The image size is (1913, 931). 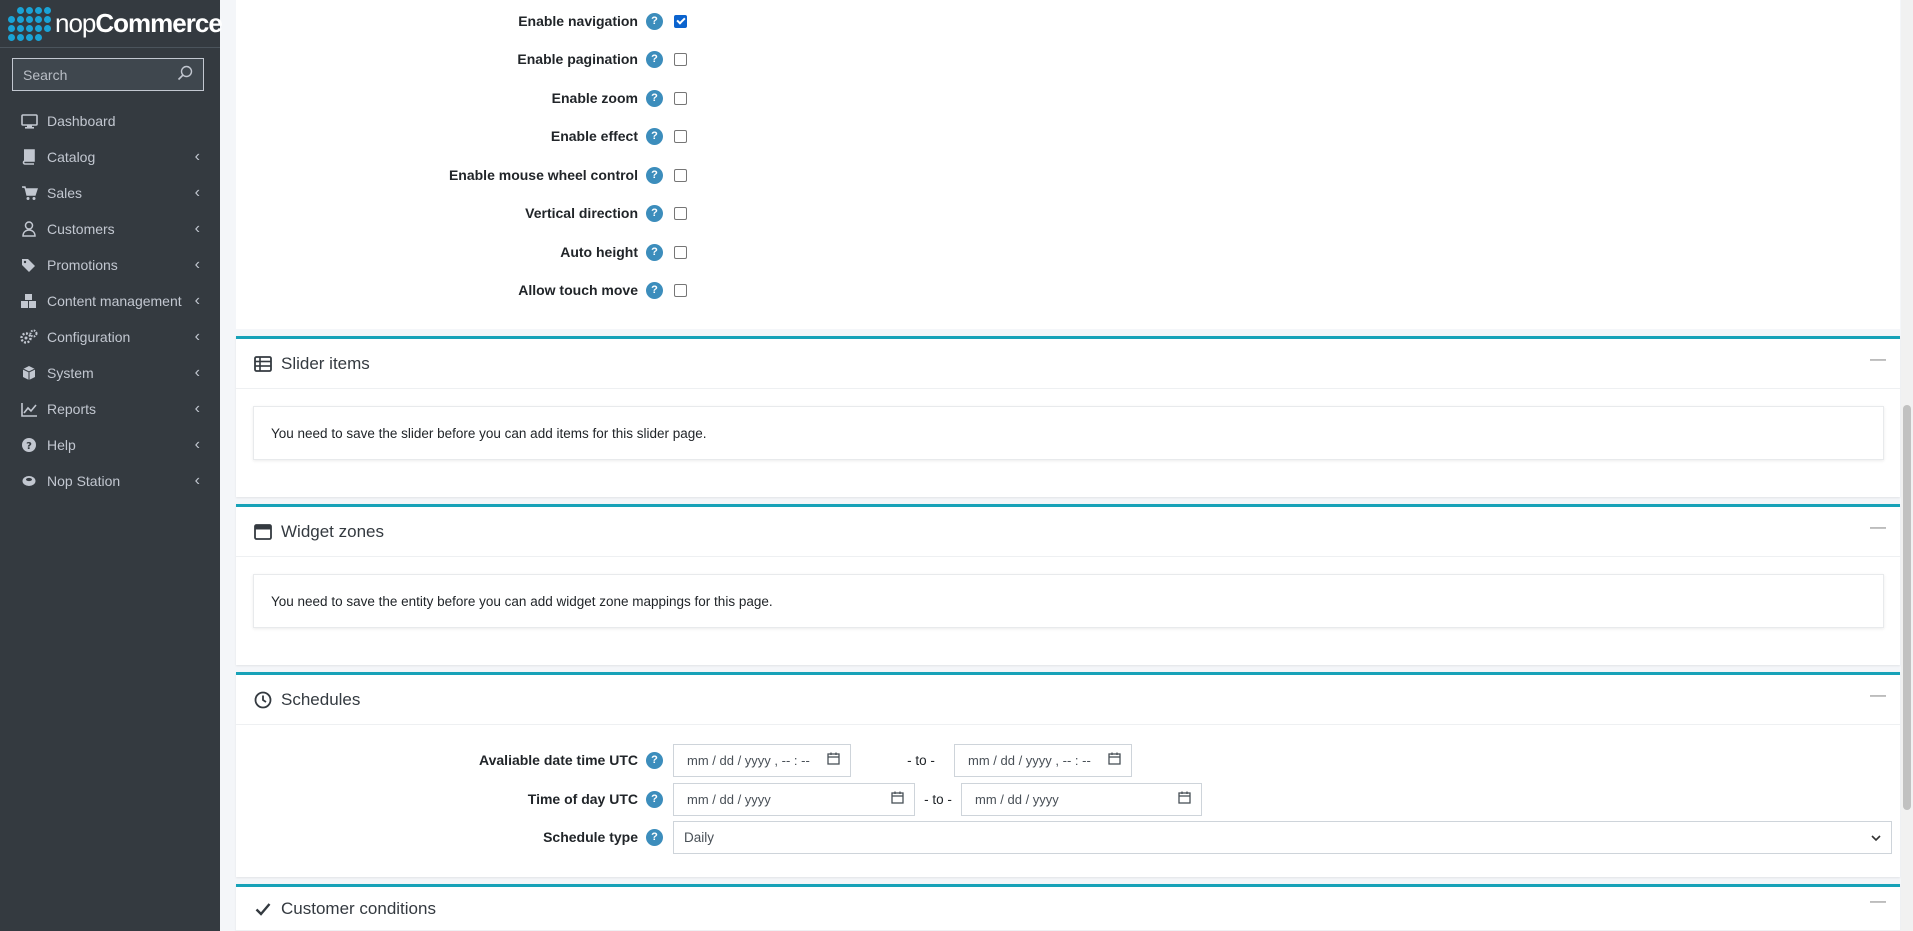 What do you see at coordinates (1068, 532) in the screenshot?
I see `widget-zones-header: Widget zones —` at bounding box center [1068, 532].